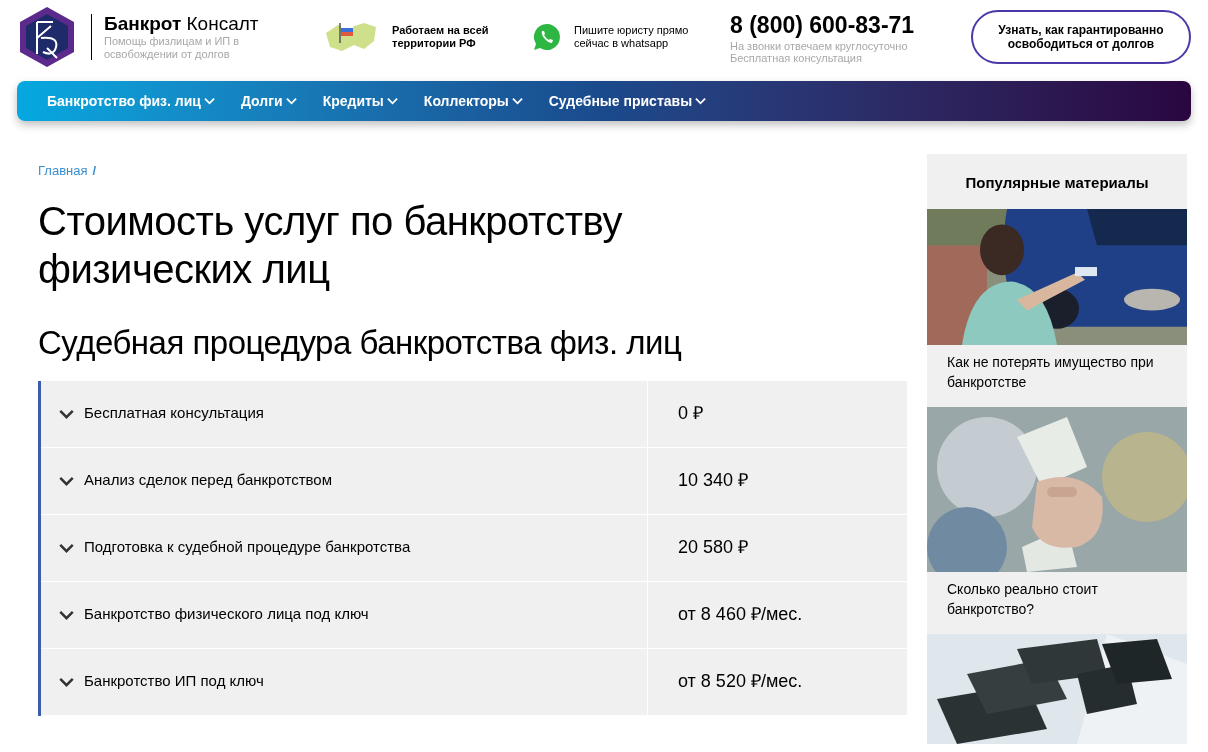 The height and width of the screenshot is (752, 1208). I want to click on brand-name: Банкрот Консалт, so click(182, 24).